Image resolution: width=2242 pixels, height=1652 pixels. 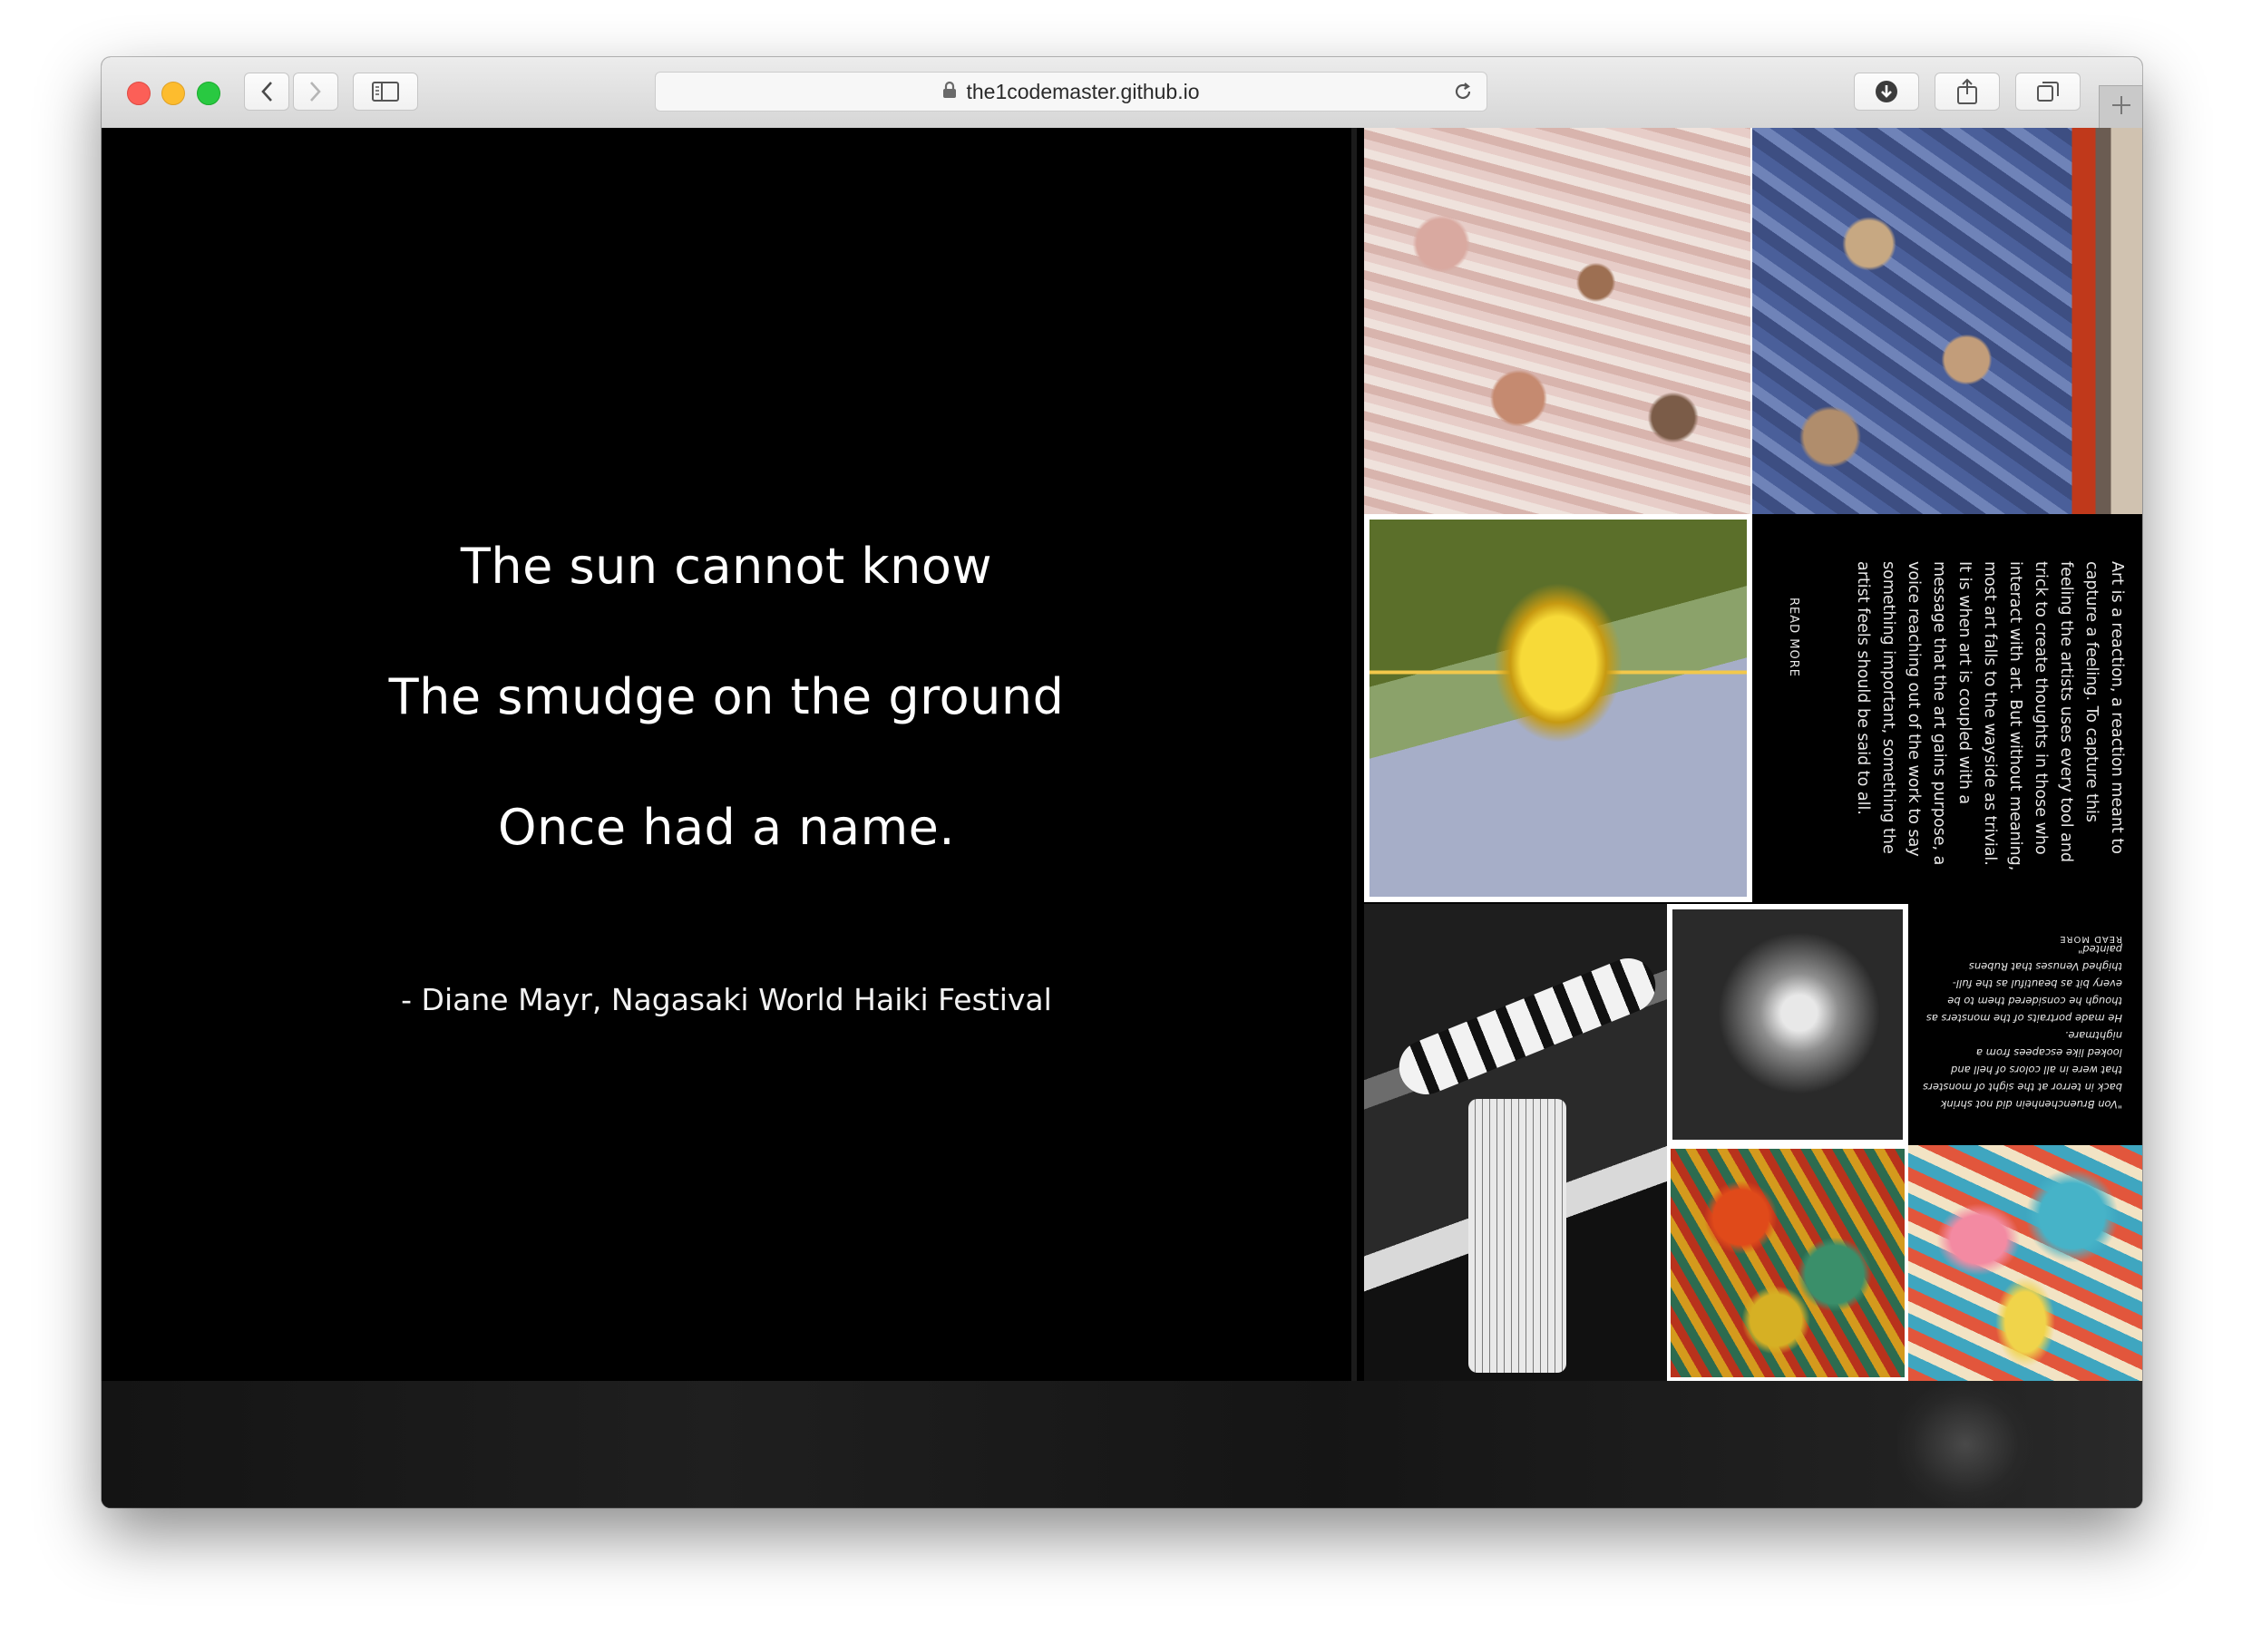 I want to click on gallery-image-museum-plane, so click(x=1515, y=1142).